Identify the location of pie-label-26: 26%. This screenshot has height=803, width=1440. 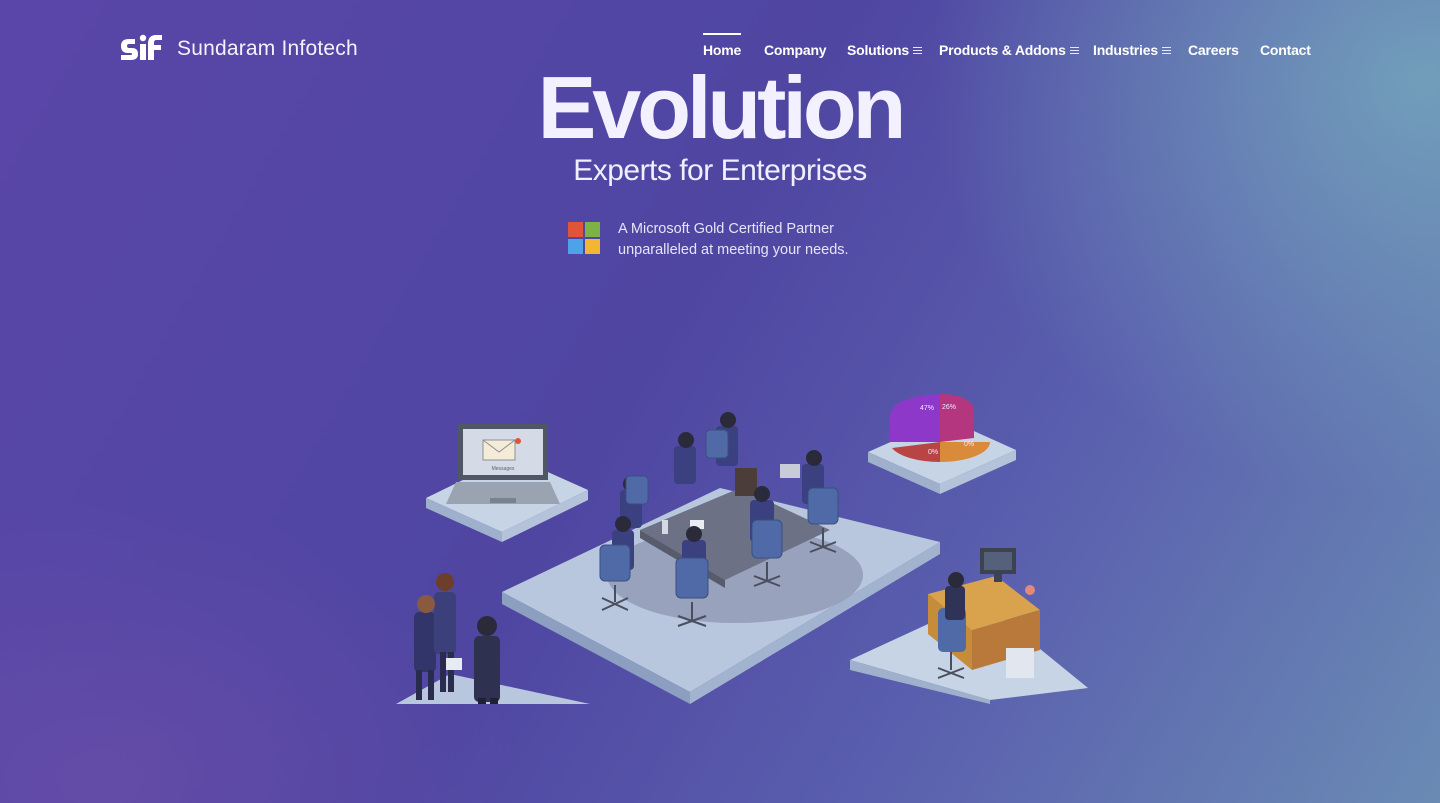
(949, 407).